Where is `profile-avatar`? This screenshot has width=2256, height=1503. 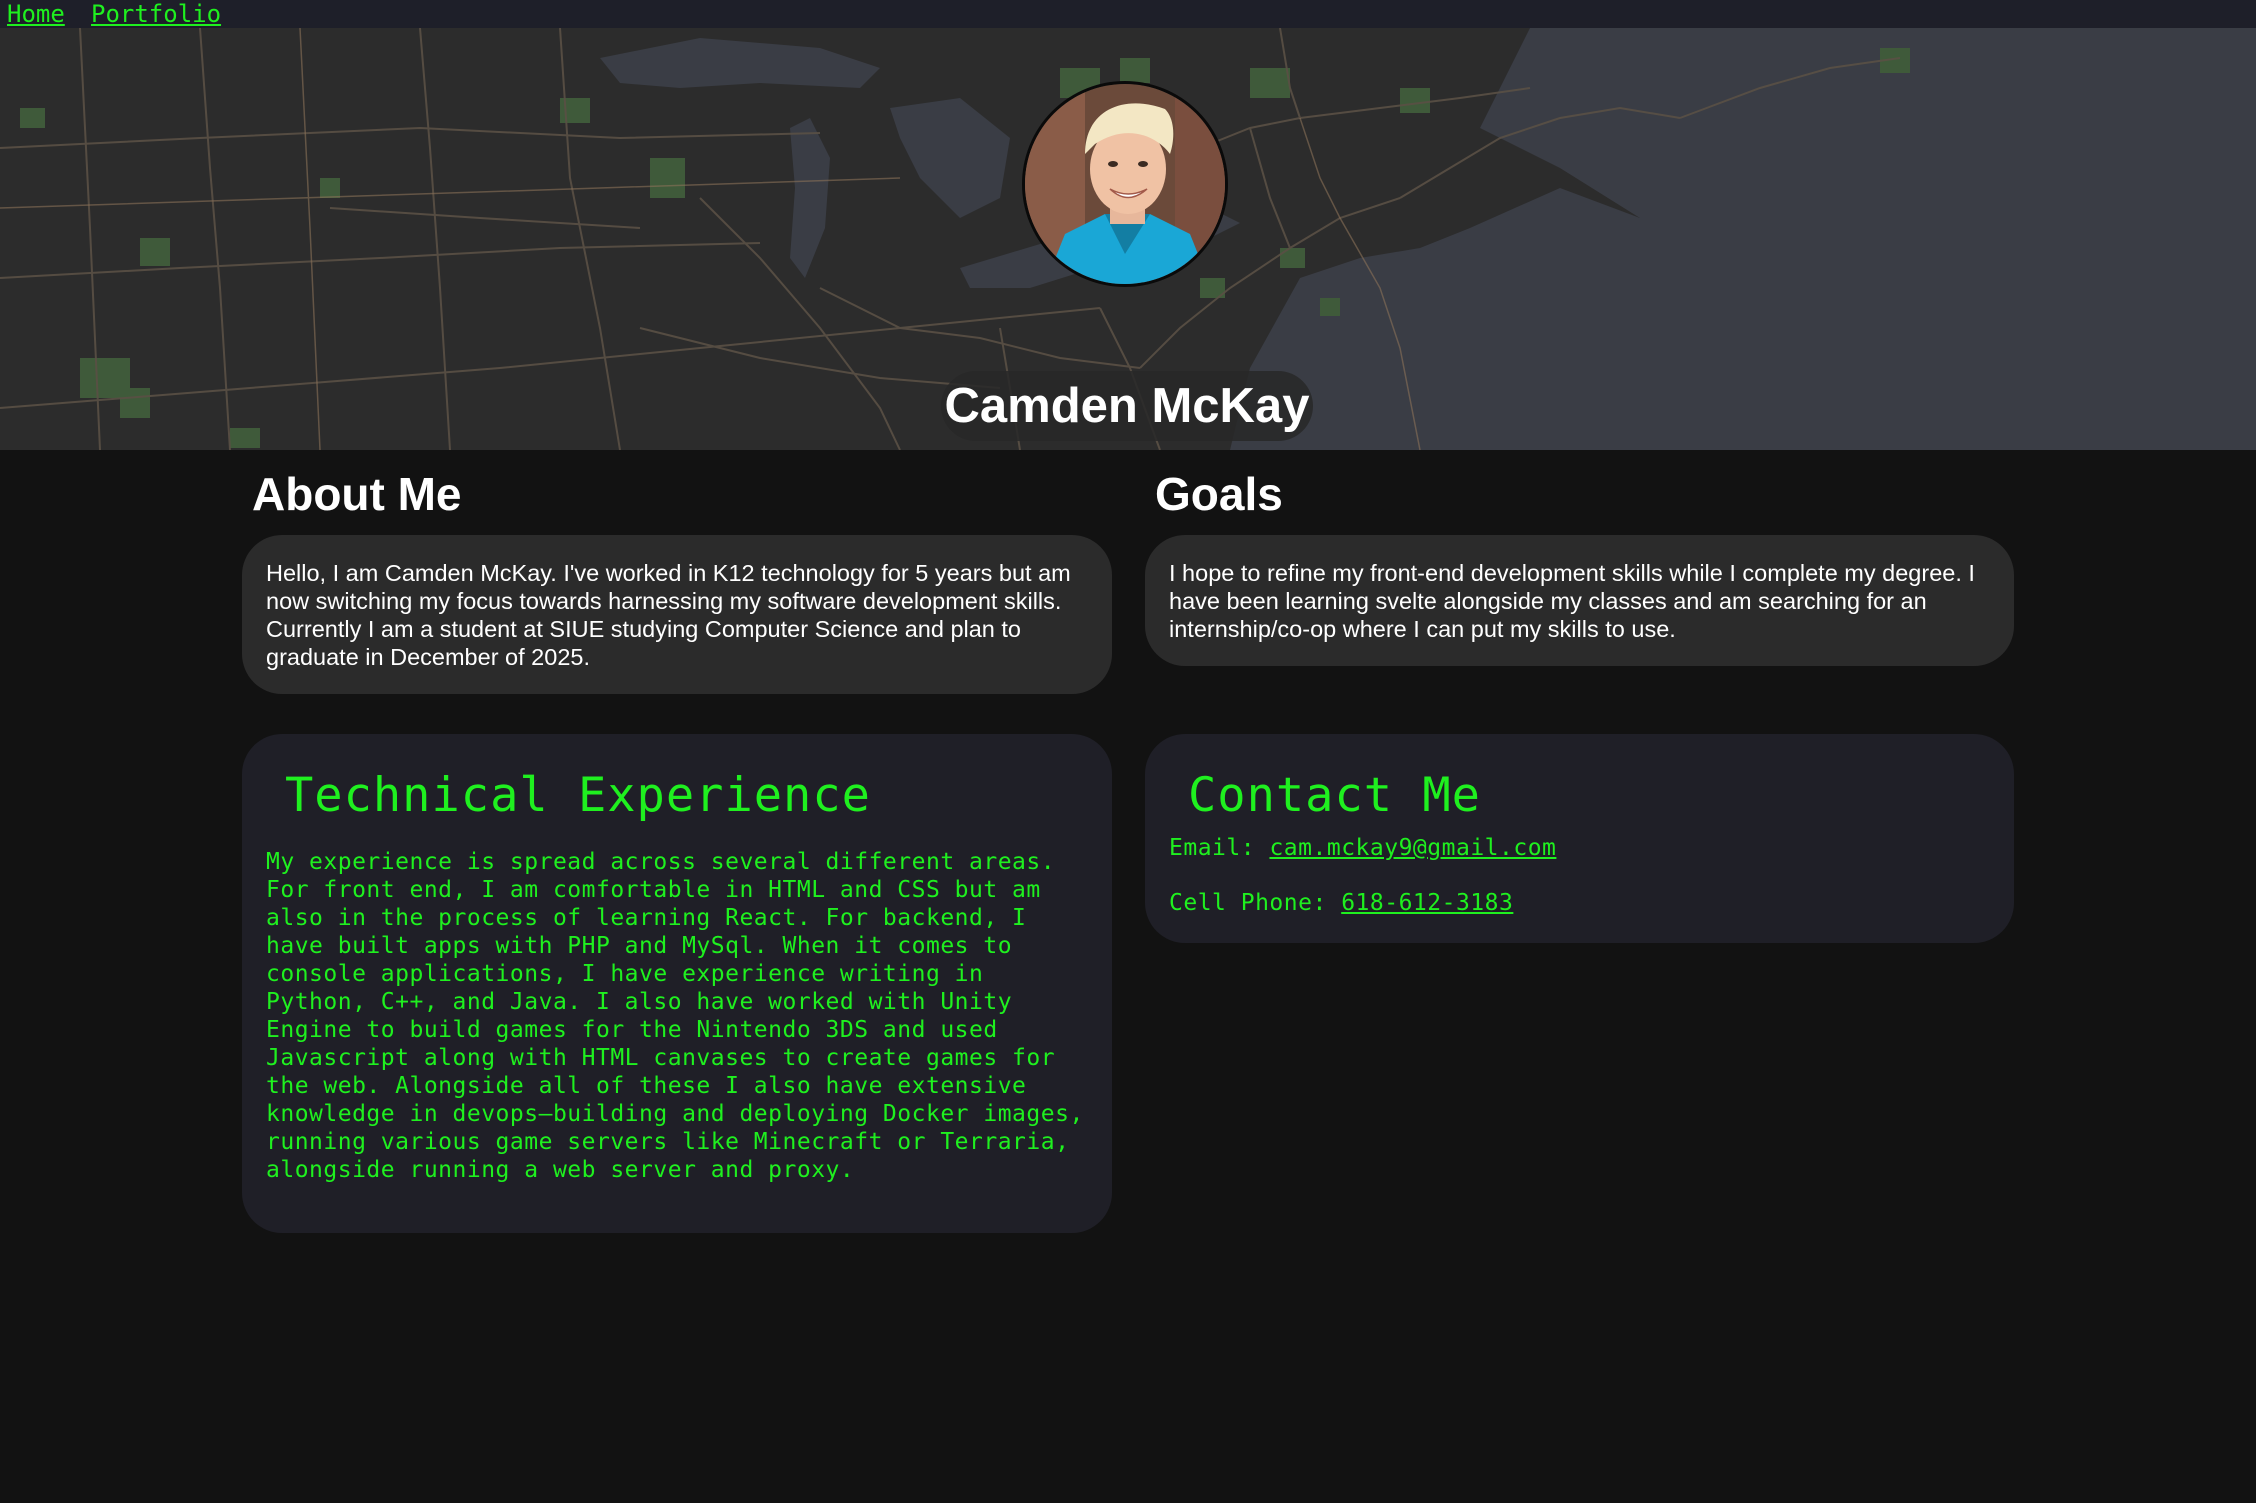
profile-avatar is located at coordinates (1125, 184).